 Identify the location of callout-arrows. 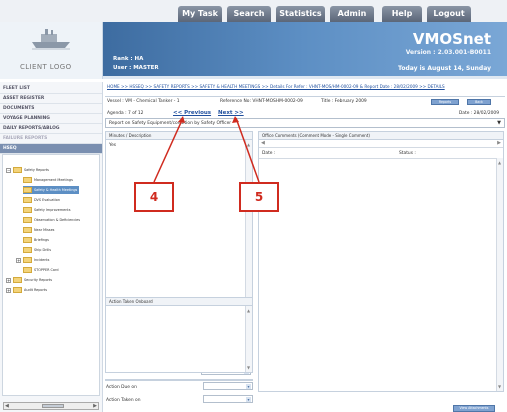
(206, 149).